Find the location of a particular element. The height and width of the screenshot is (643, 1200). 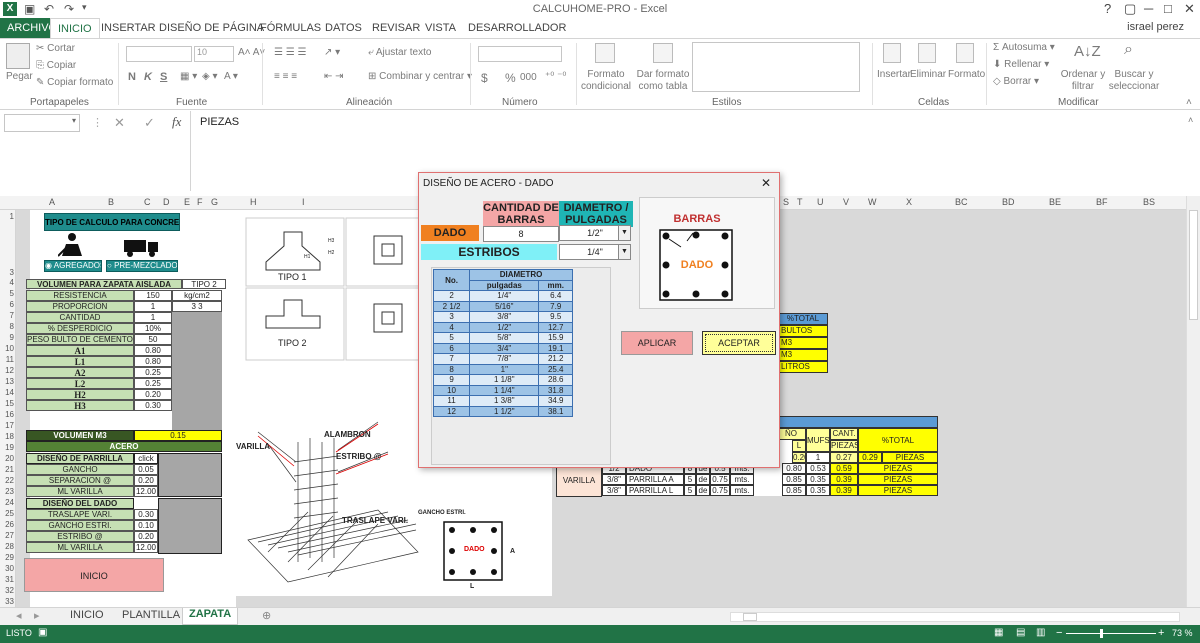

column-header: BE is located at coordinates (1055, 202).